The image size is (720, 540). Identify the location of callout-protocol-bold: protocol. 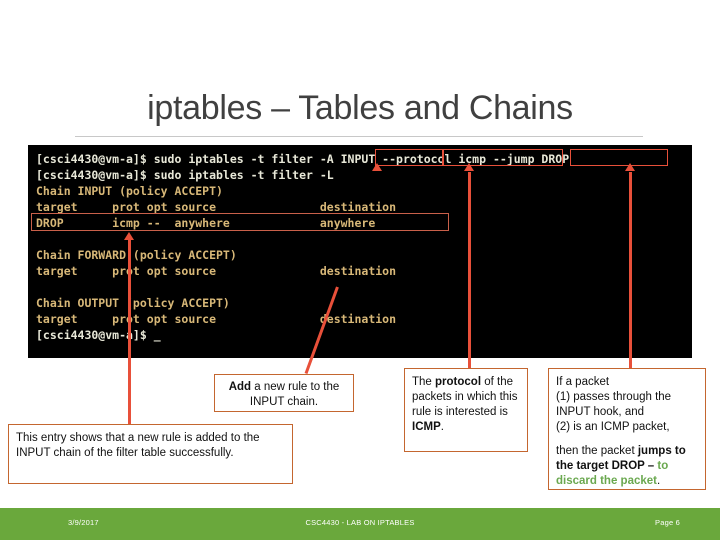
(458, 382).